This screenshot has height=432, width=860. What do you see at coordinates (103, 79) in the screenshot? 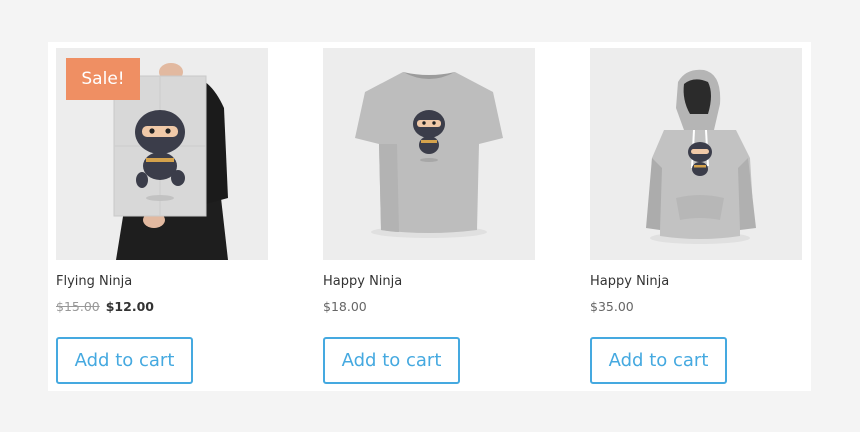
I see `sale-badge: Sale!` at bounding box center [103, 79].